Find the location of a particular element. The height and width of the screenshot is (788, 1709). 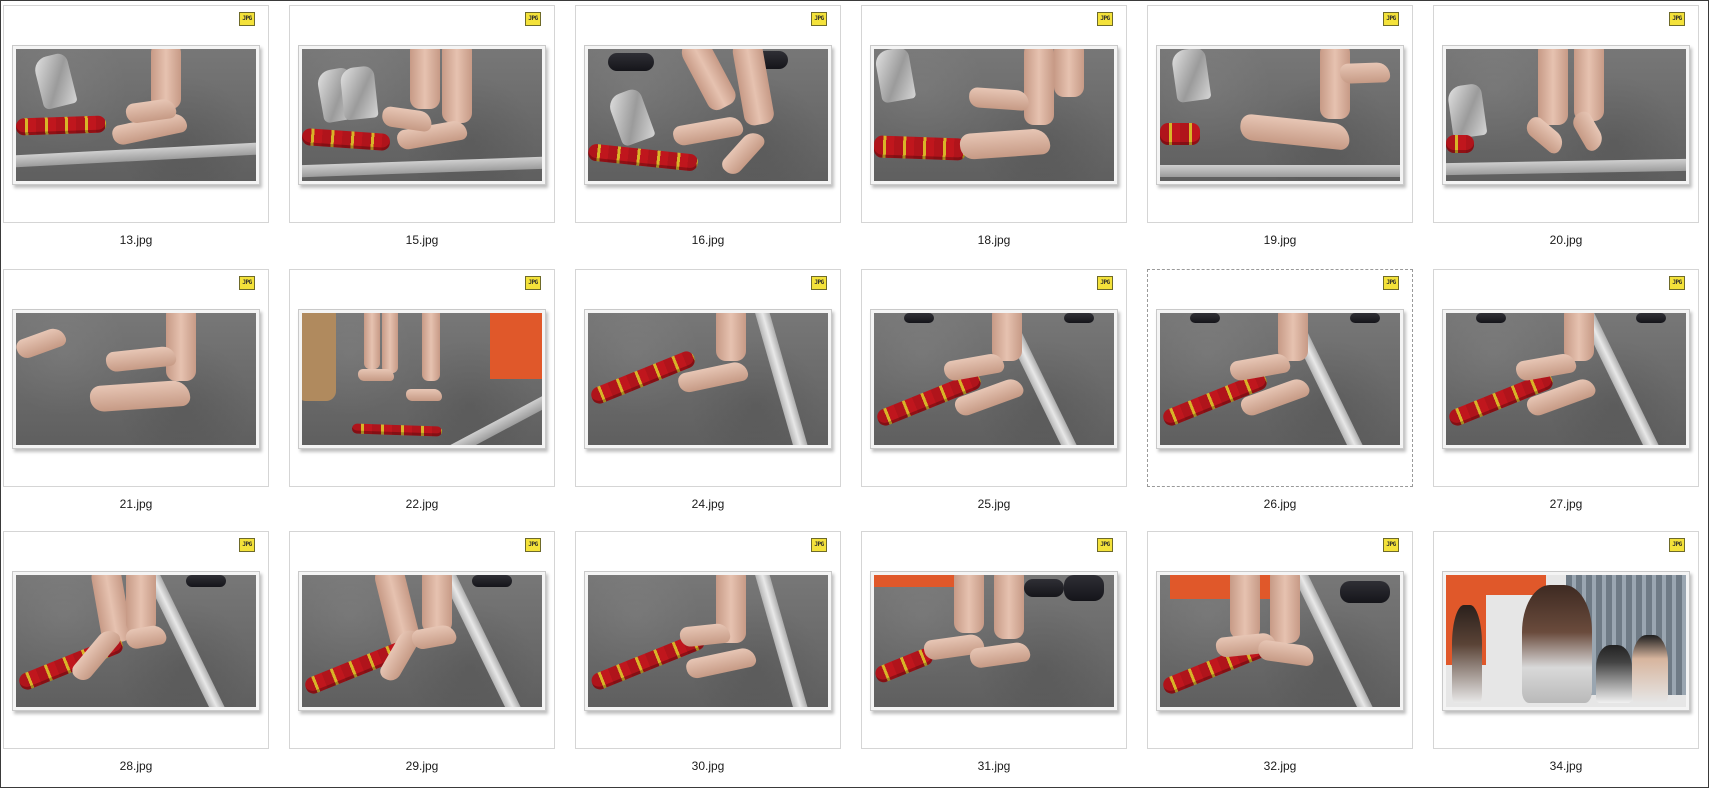

file-name: 22.jpg is located at coordinates (422, 504).